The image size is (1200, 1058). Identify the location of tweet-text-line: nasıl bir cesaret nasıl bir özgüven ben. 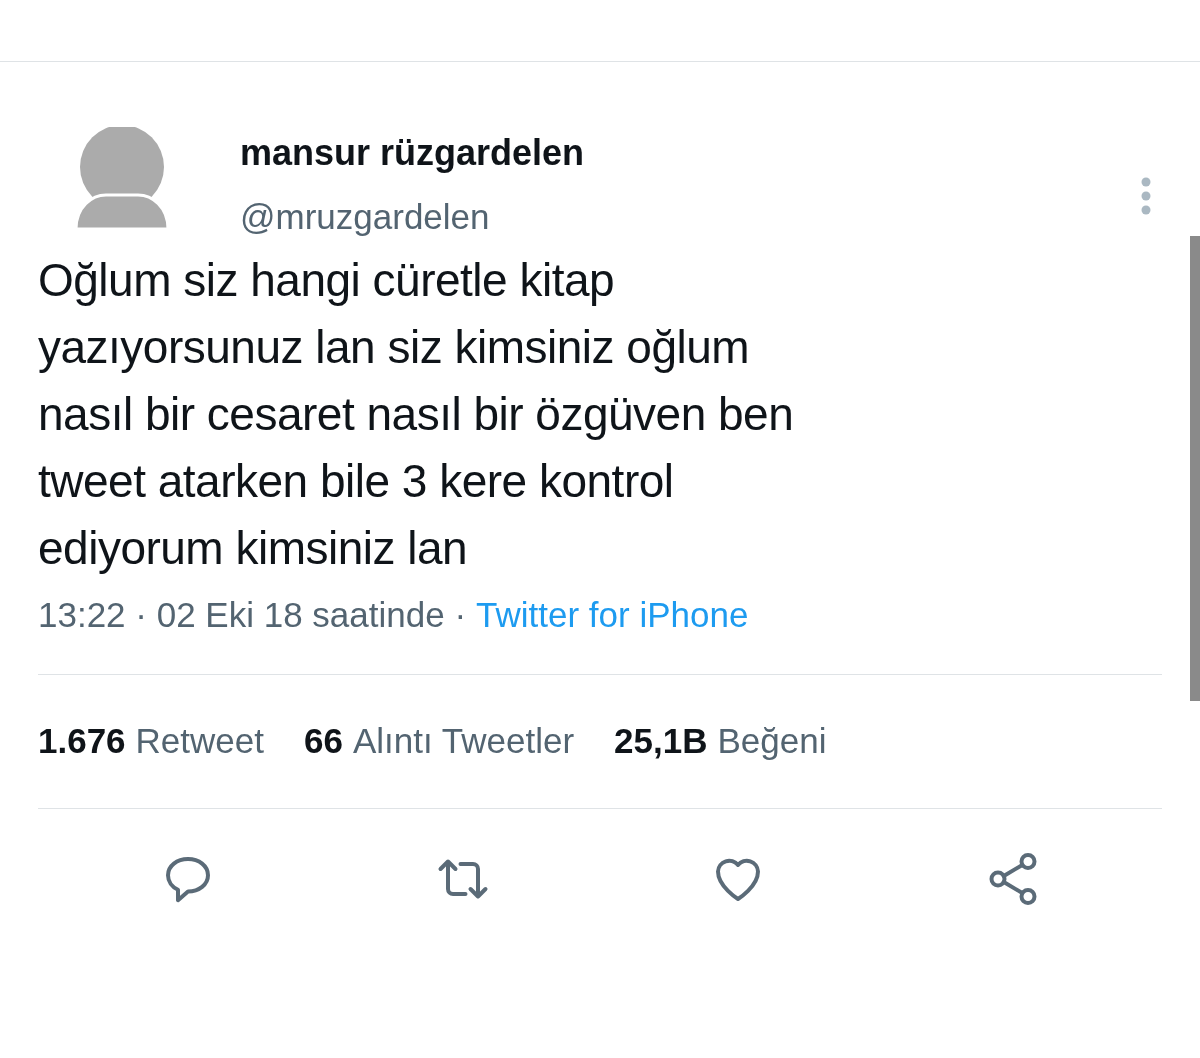
(416, 414).